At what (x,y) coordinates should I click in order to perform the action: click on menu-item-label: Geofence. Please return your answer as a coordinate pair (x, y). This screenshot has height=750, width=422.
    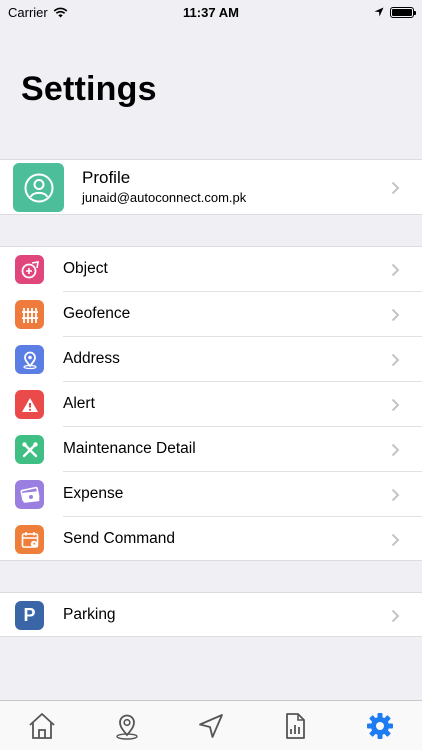
    Looking at the image, I should click on (97, 313).